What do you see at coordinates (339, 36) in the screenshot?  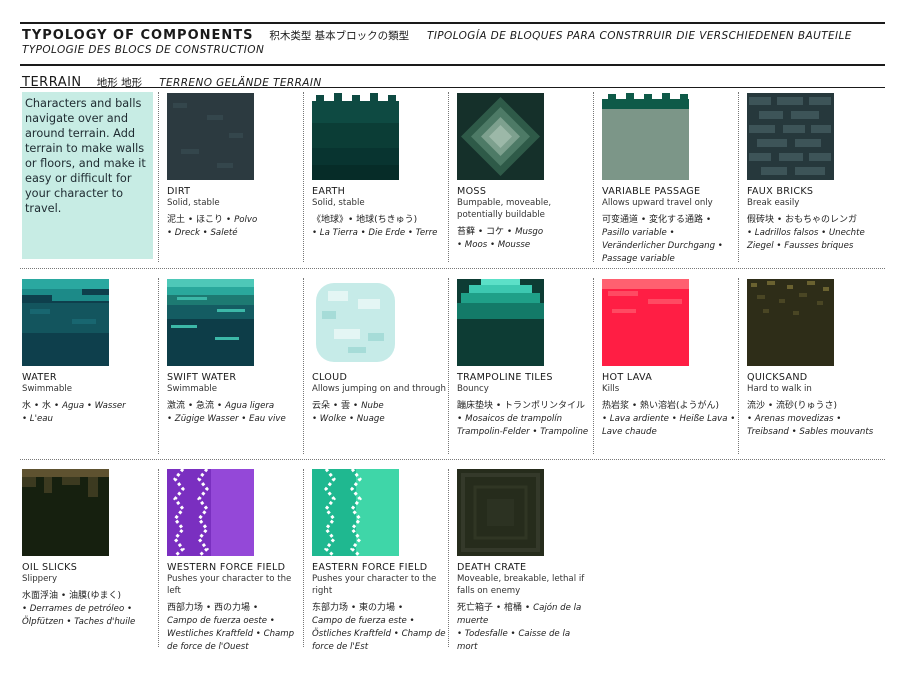 I see `page-title-jp: 积木类型 基本ブロックの類型` at bounding box center [339, 36].